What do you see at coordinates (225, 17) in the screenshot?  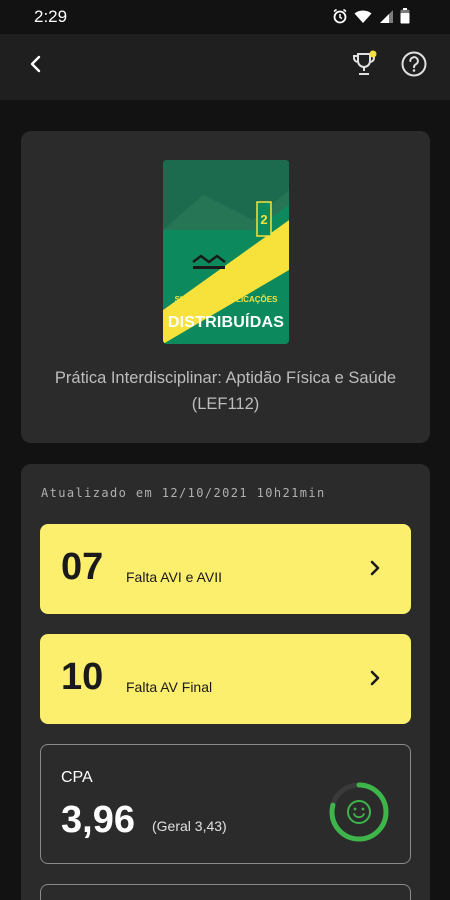 I see `status-bar: 2:29` at bounding box center [225, 17].